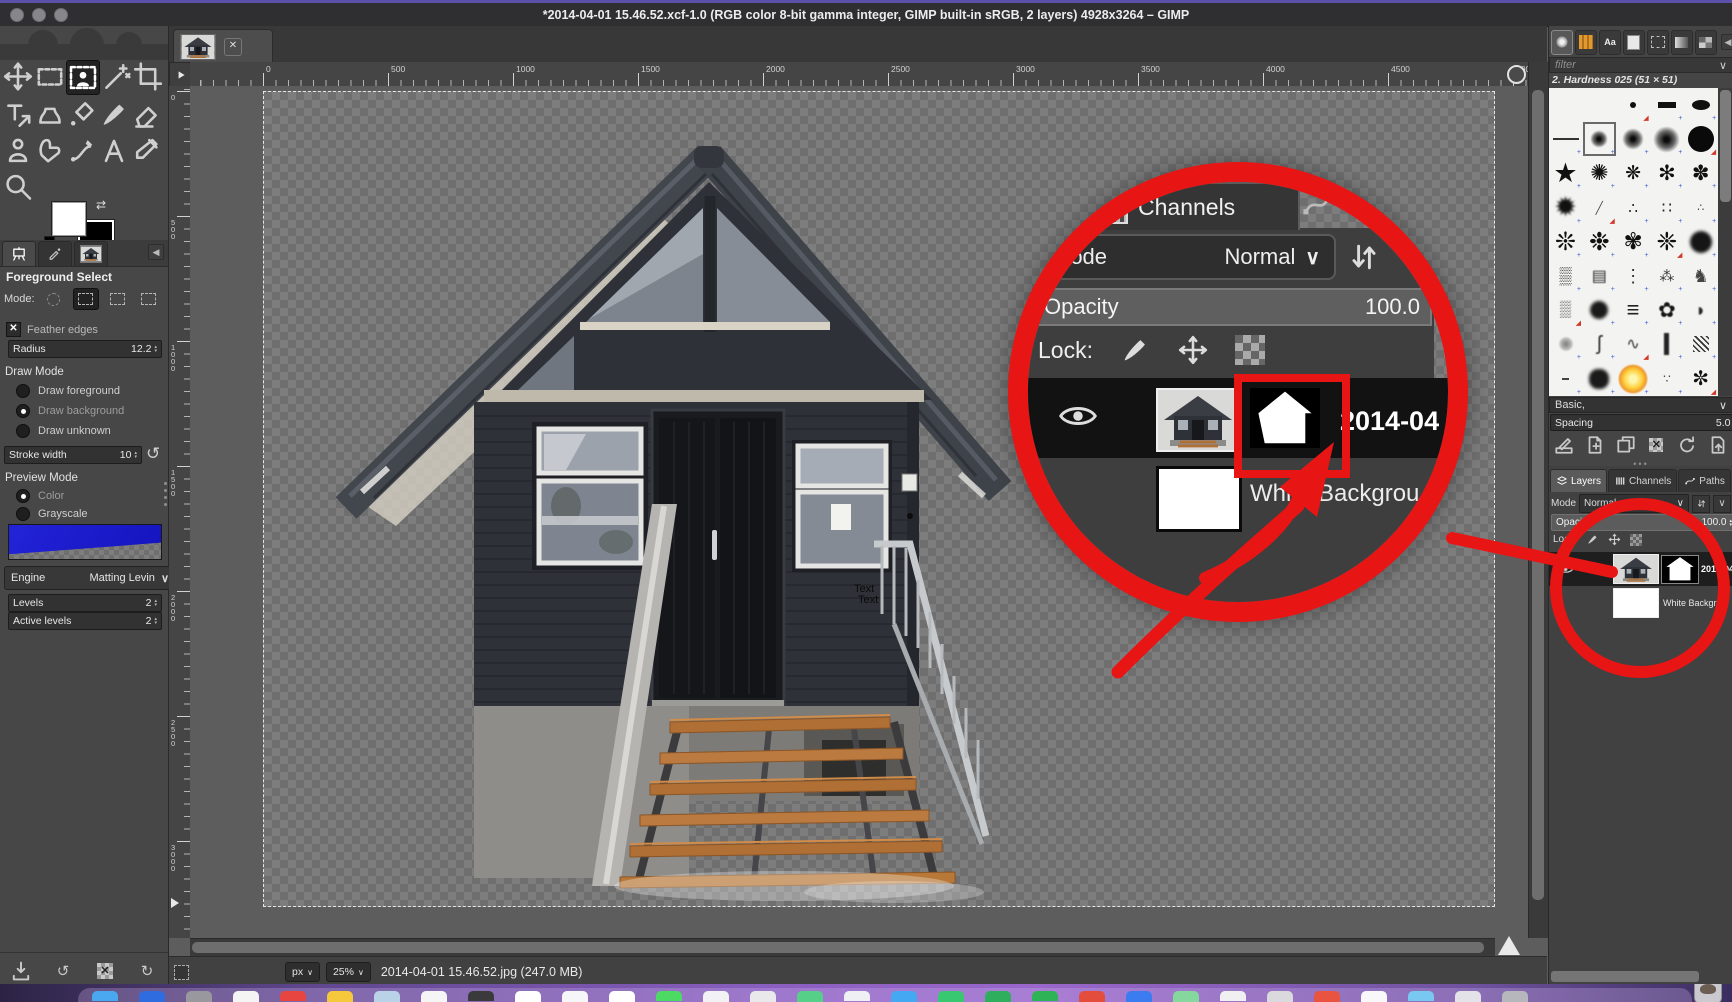  I want to click on brush-cell-line: +, so click(1565, 139).